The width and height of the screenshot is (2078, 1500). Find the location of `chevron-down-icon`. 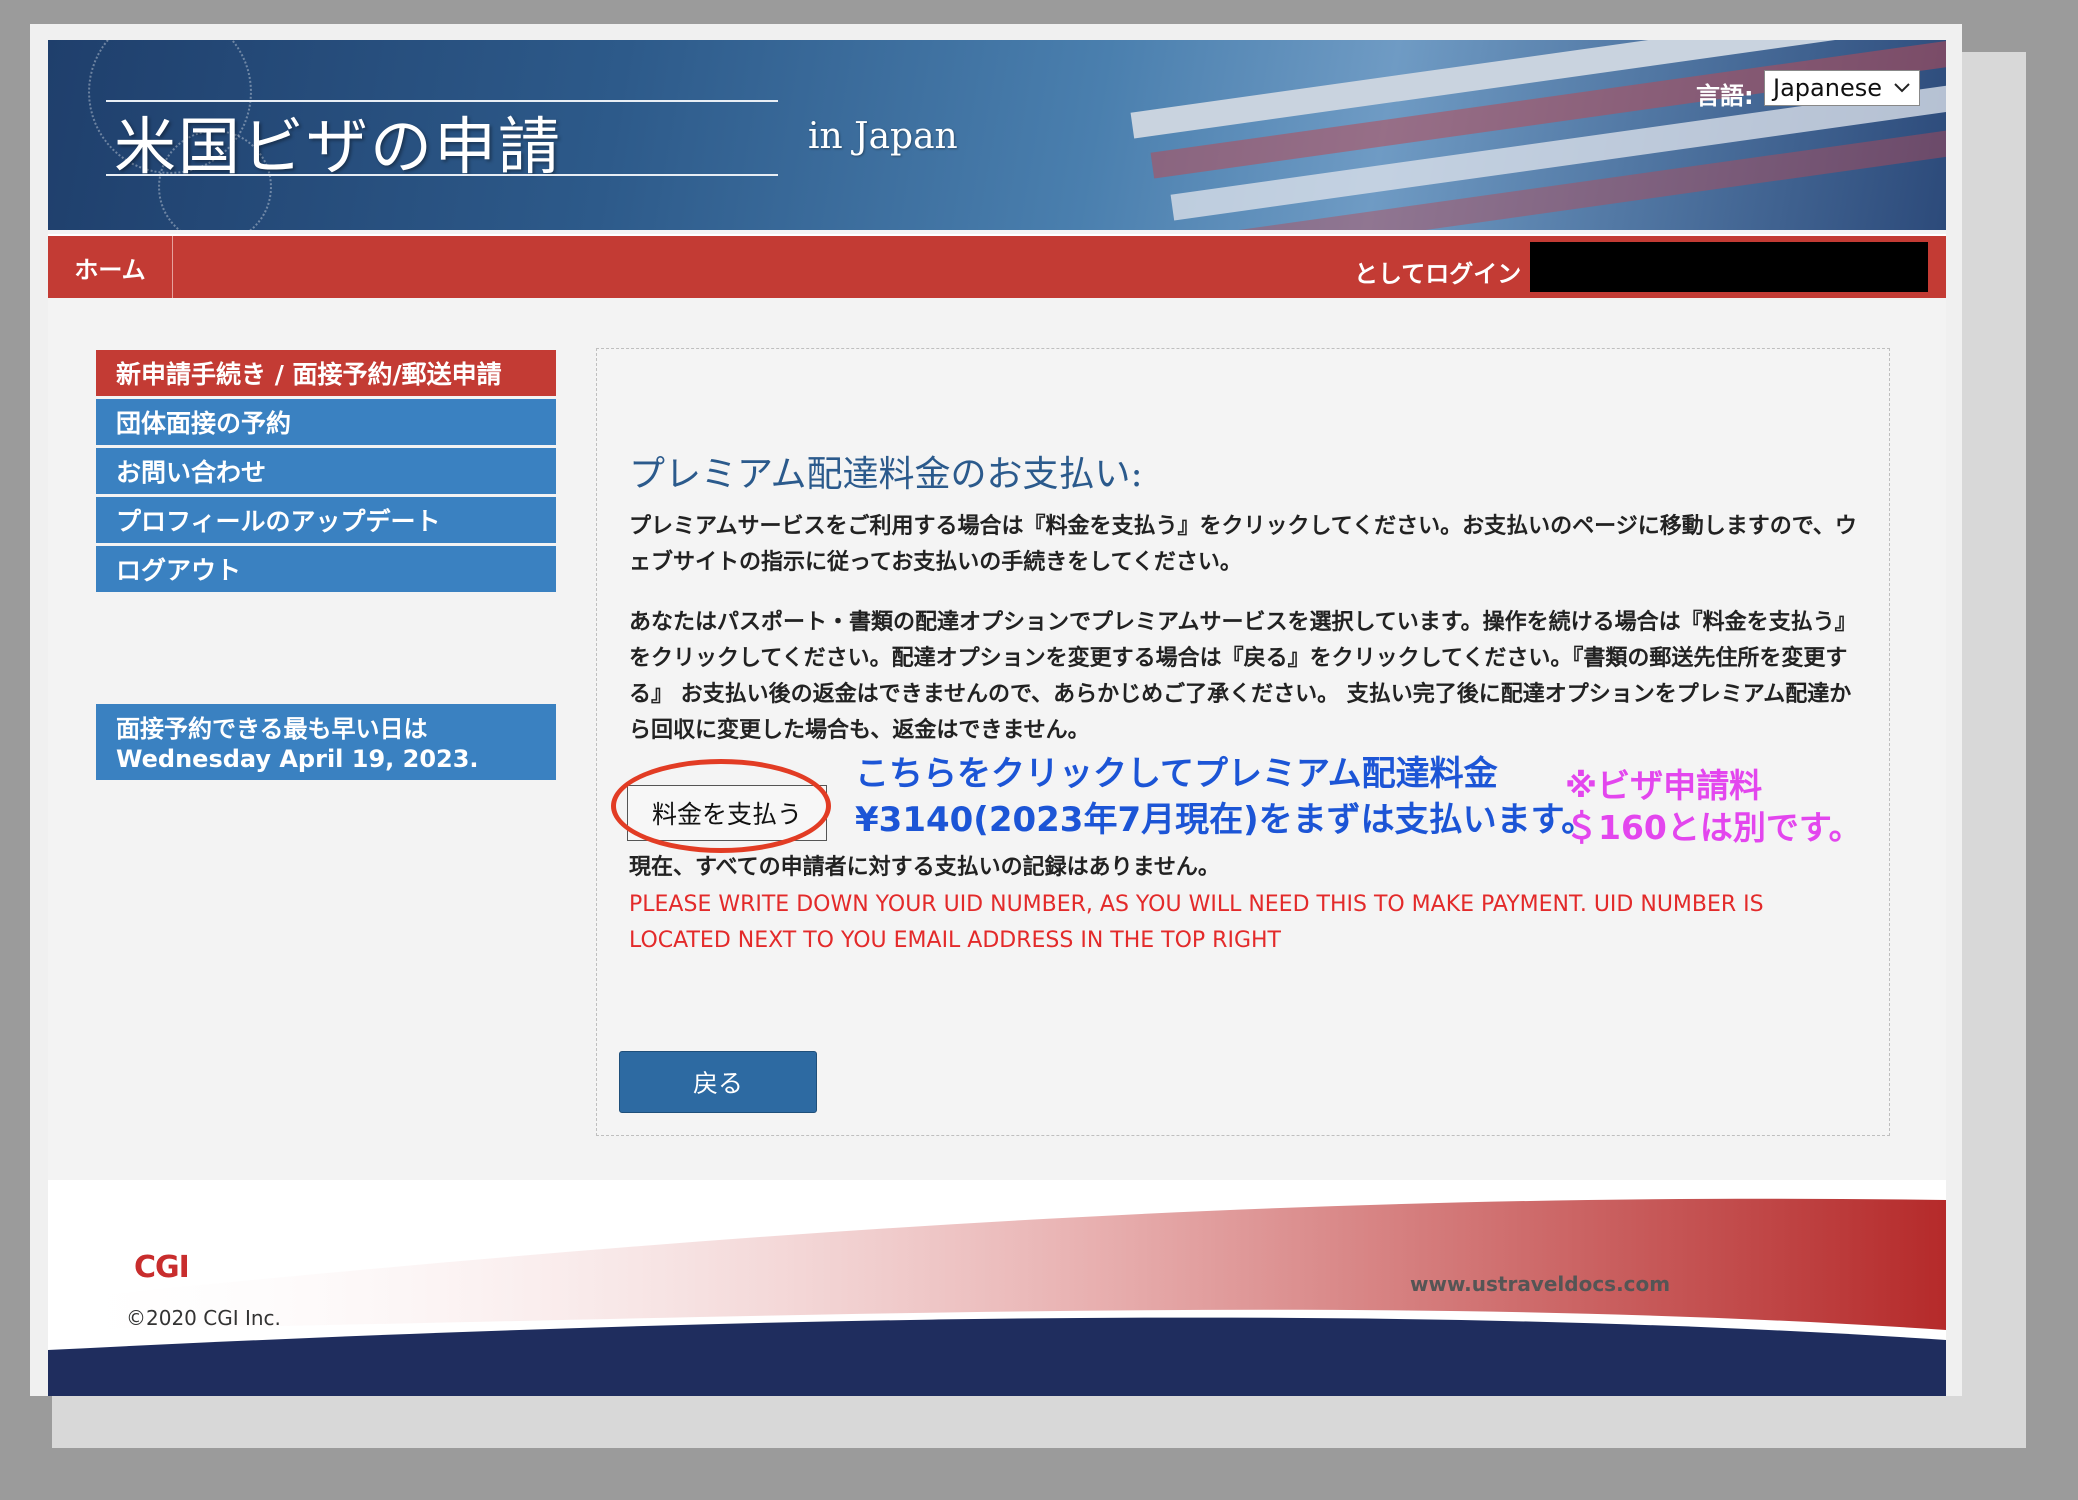

chevron-down-icon is located at coordinates (1902, 88).